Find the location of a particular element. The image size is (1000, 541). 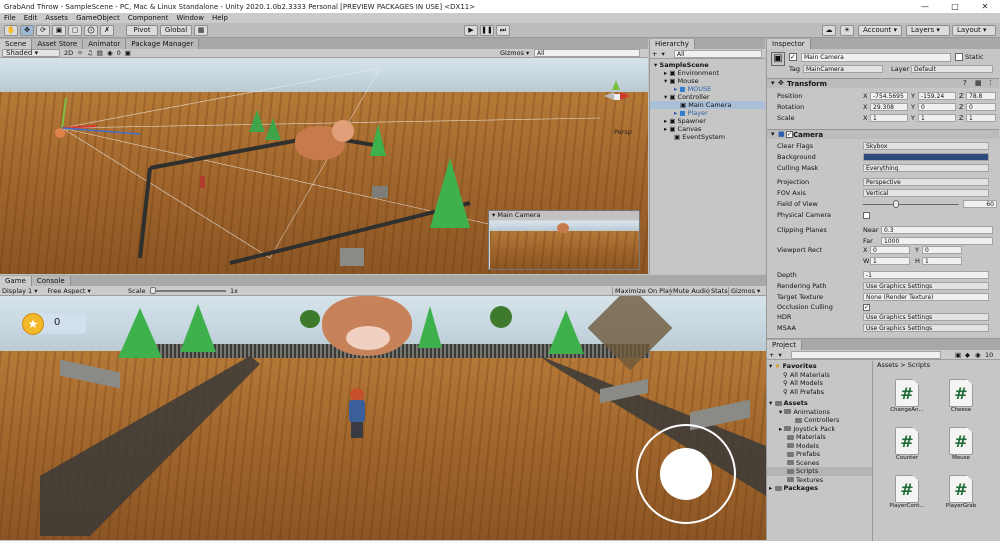

layer-dropdown: Default is located at coordinates (952, 69).